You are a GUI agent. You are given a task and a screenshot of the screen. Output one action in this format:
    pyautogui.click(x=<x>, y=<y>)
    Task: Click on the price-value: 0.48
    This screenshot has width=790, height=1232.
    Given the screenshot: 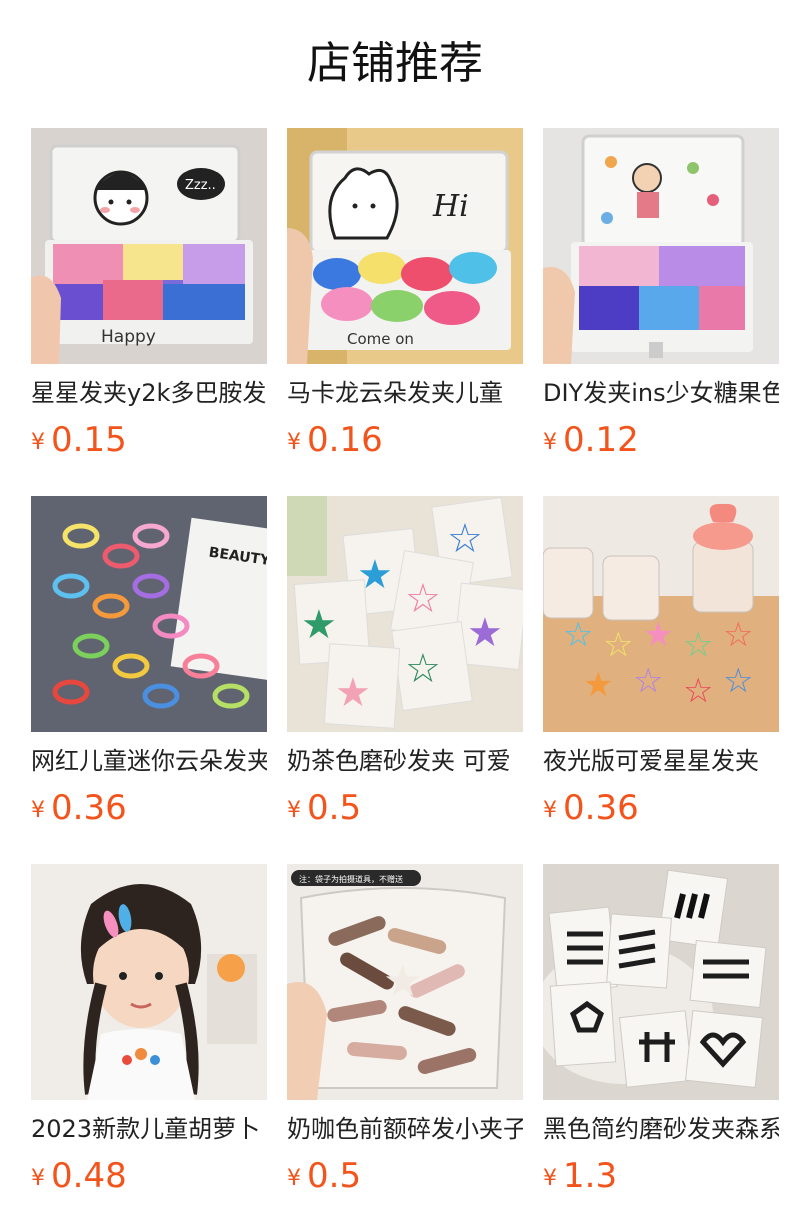 What is the action you would take?
    pyautogui.click(x=89, y=1176)
    